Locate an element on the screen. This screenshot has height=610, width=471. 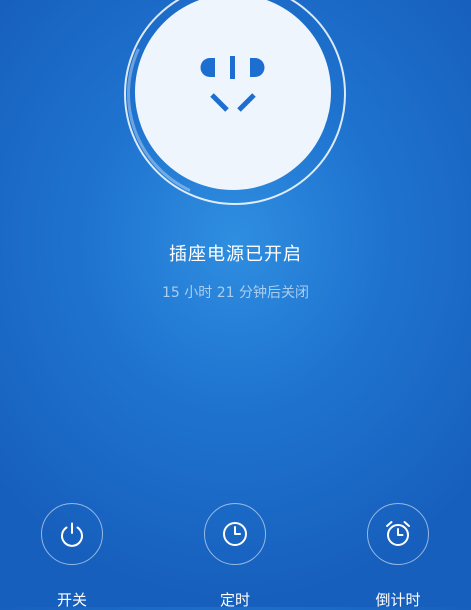
power-toggle-button is located at coordinates (72, 534).